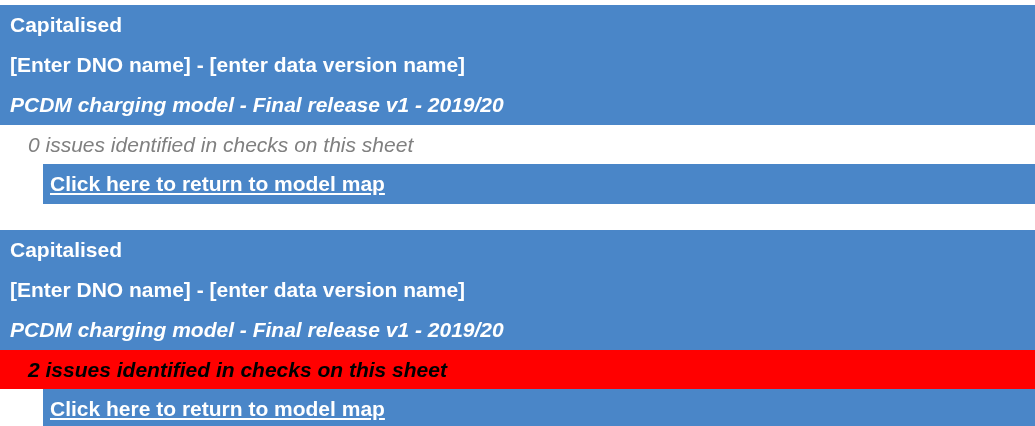 This screenshot has width=1035, height=426. What do you see at coordinates (221, 144) in the screenshot?
I see `issues-text: 0 issues identified in checks on this sheet` at bounding box center [221, 144].